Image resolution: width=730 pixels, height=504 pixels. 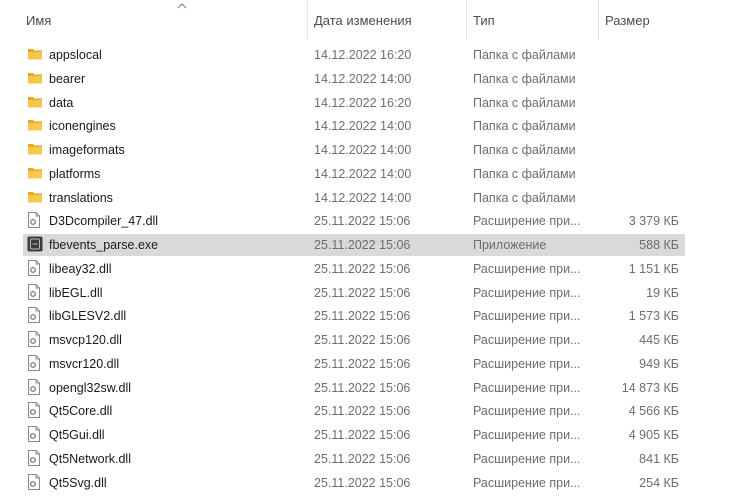 What do you see at coordinates (365, 103) in the screenshot?
I see `file-row: data 14.12.2022 16:20 Папка с файлами` at bounding box center [365, 103].